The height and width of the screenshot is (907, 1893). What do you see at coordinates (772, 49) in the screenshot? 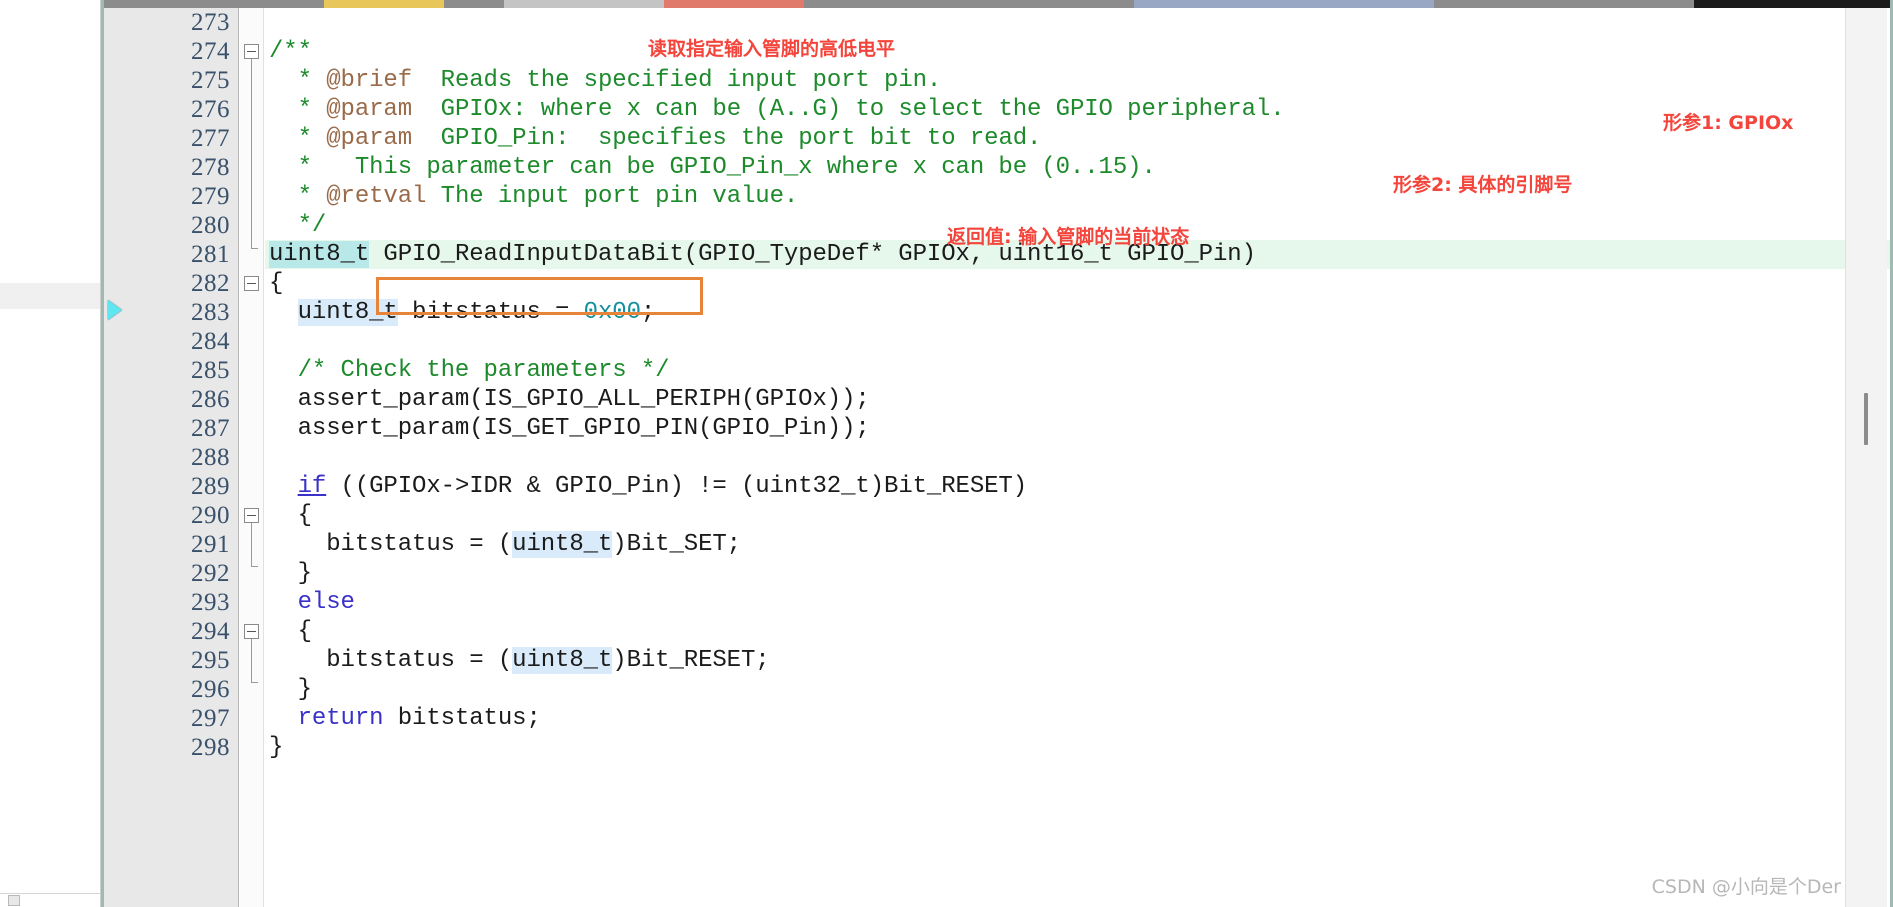
I see `annotation-text: 读取指定输入管脚的高低电平` at bounding box center [772, 49].